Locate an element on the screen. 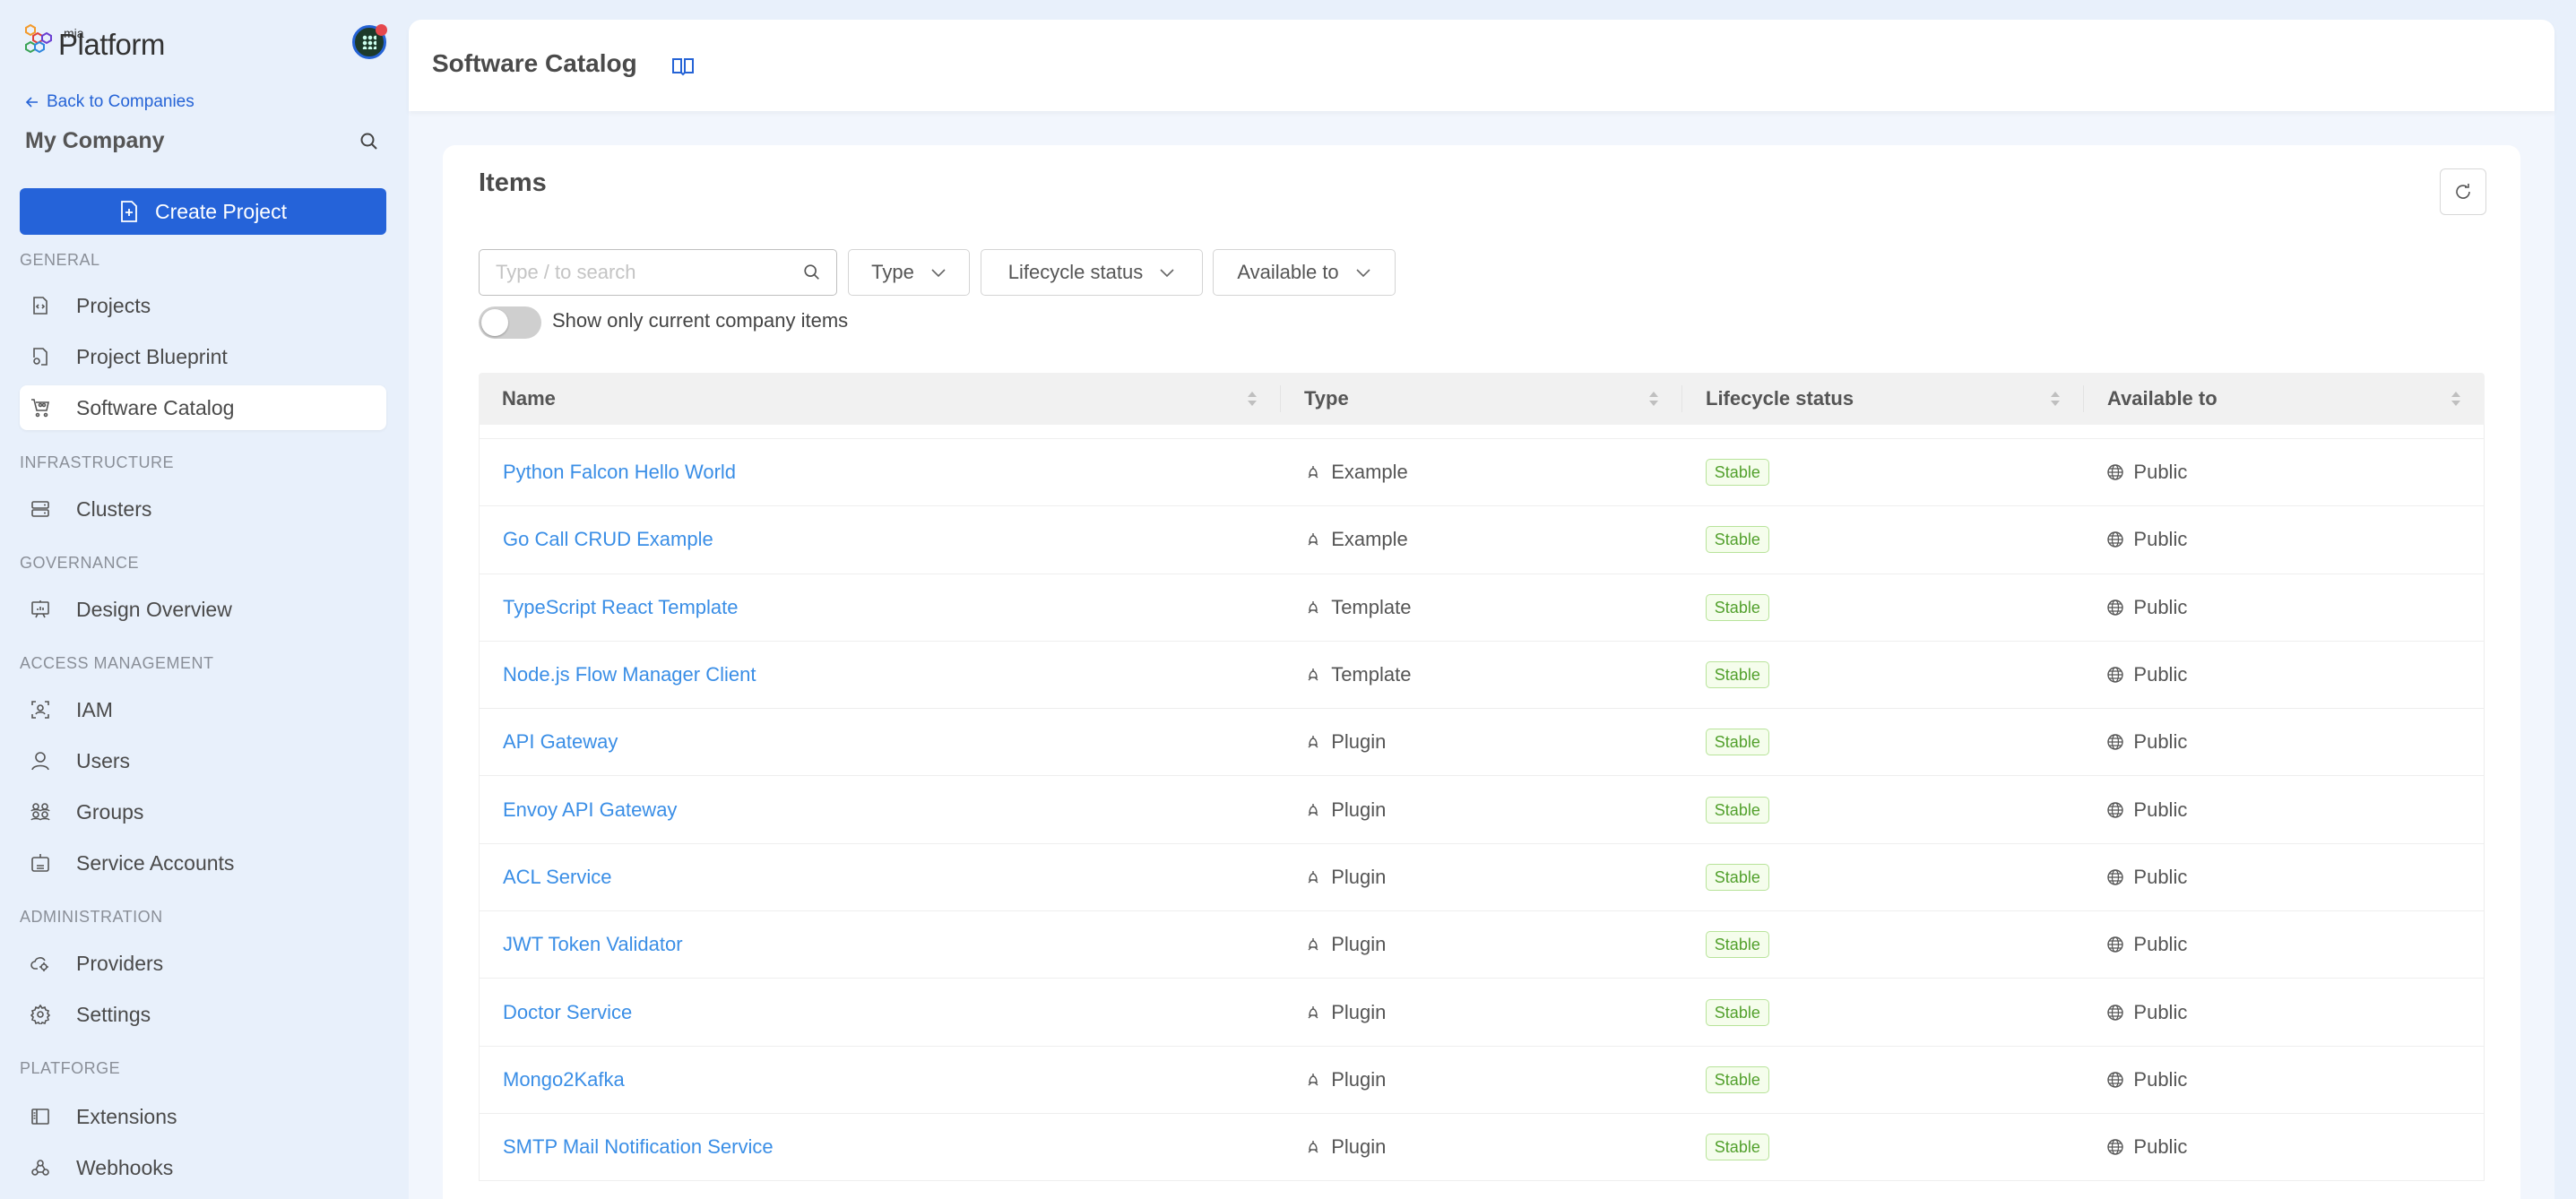 The image size is (2576, 1199). item-name-link: SMTP Mail Notification Service is located at coordinates (638, 1147).